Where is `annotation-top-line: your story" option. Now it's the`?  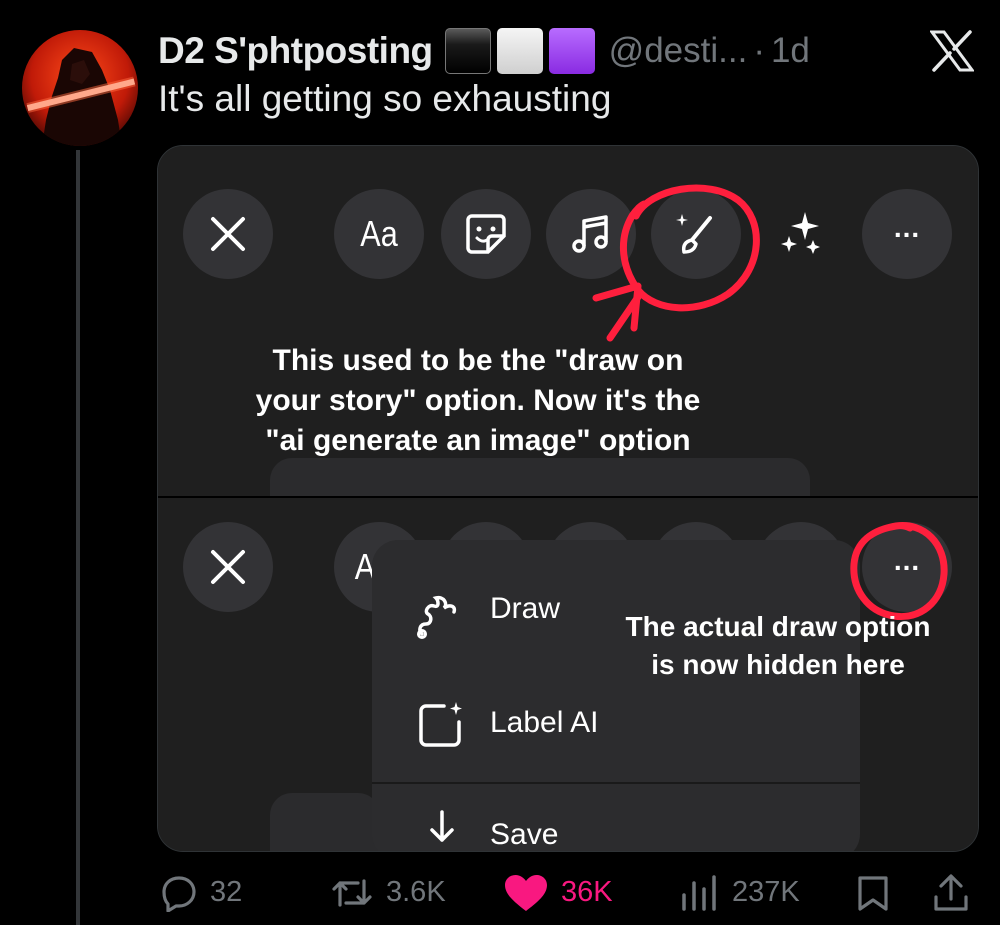
annotation-top-line: your story" option. Now it's the is located at coordinates (478, 400).